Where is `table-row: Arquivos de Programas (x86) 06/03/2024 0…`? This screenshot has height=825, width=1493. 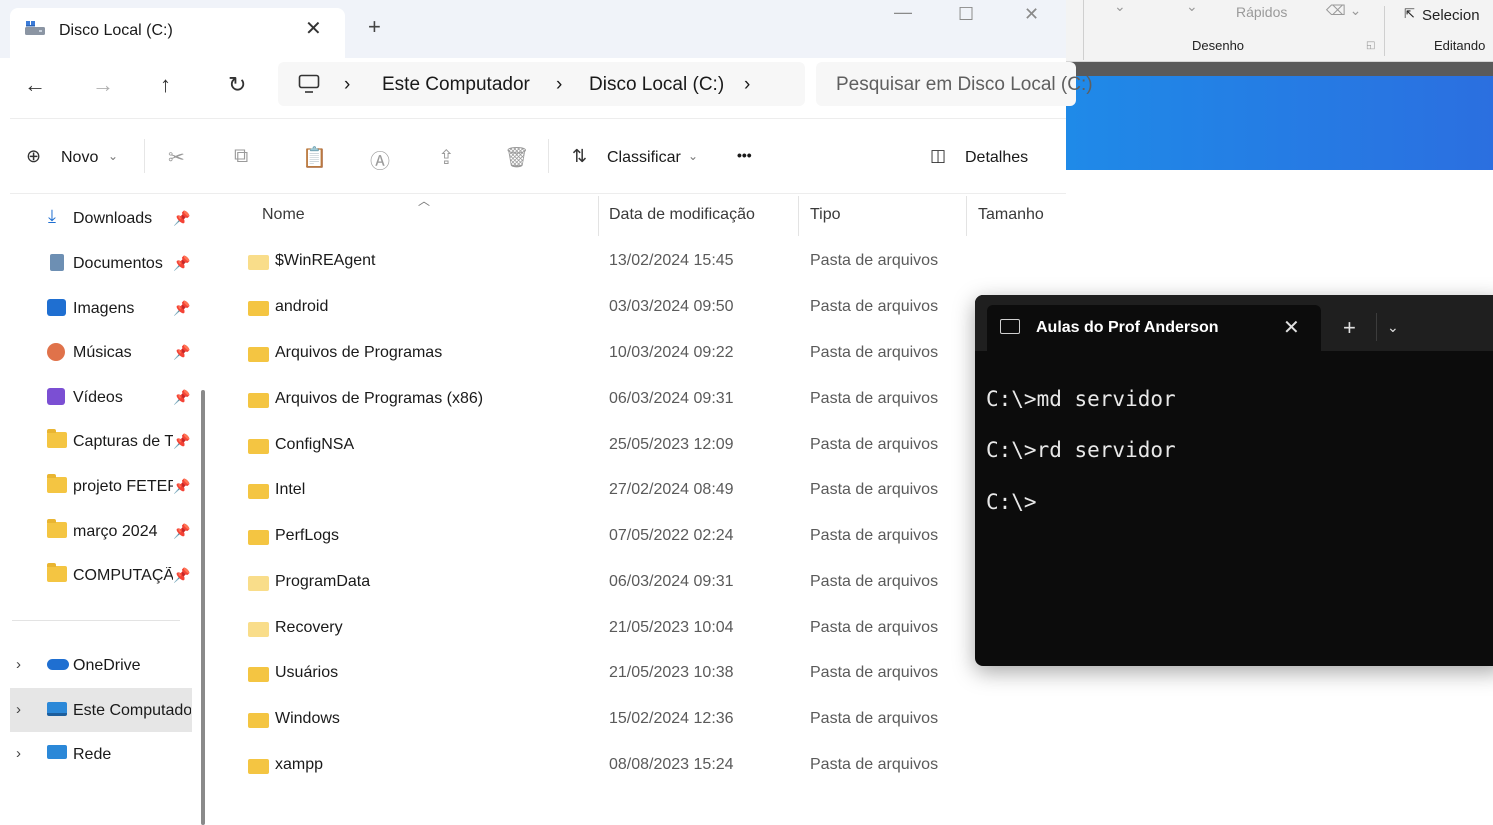
table-row: Arquivos de Programas (x86) 06/03/2024 0… is located at coordinates (636, 399).